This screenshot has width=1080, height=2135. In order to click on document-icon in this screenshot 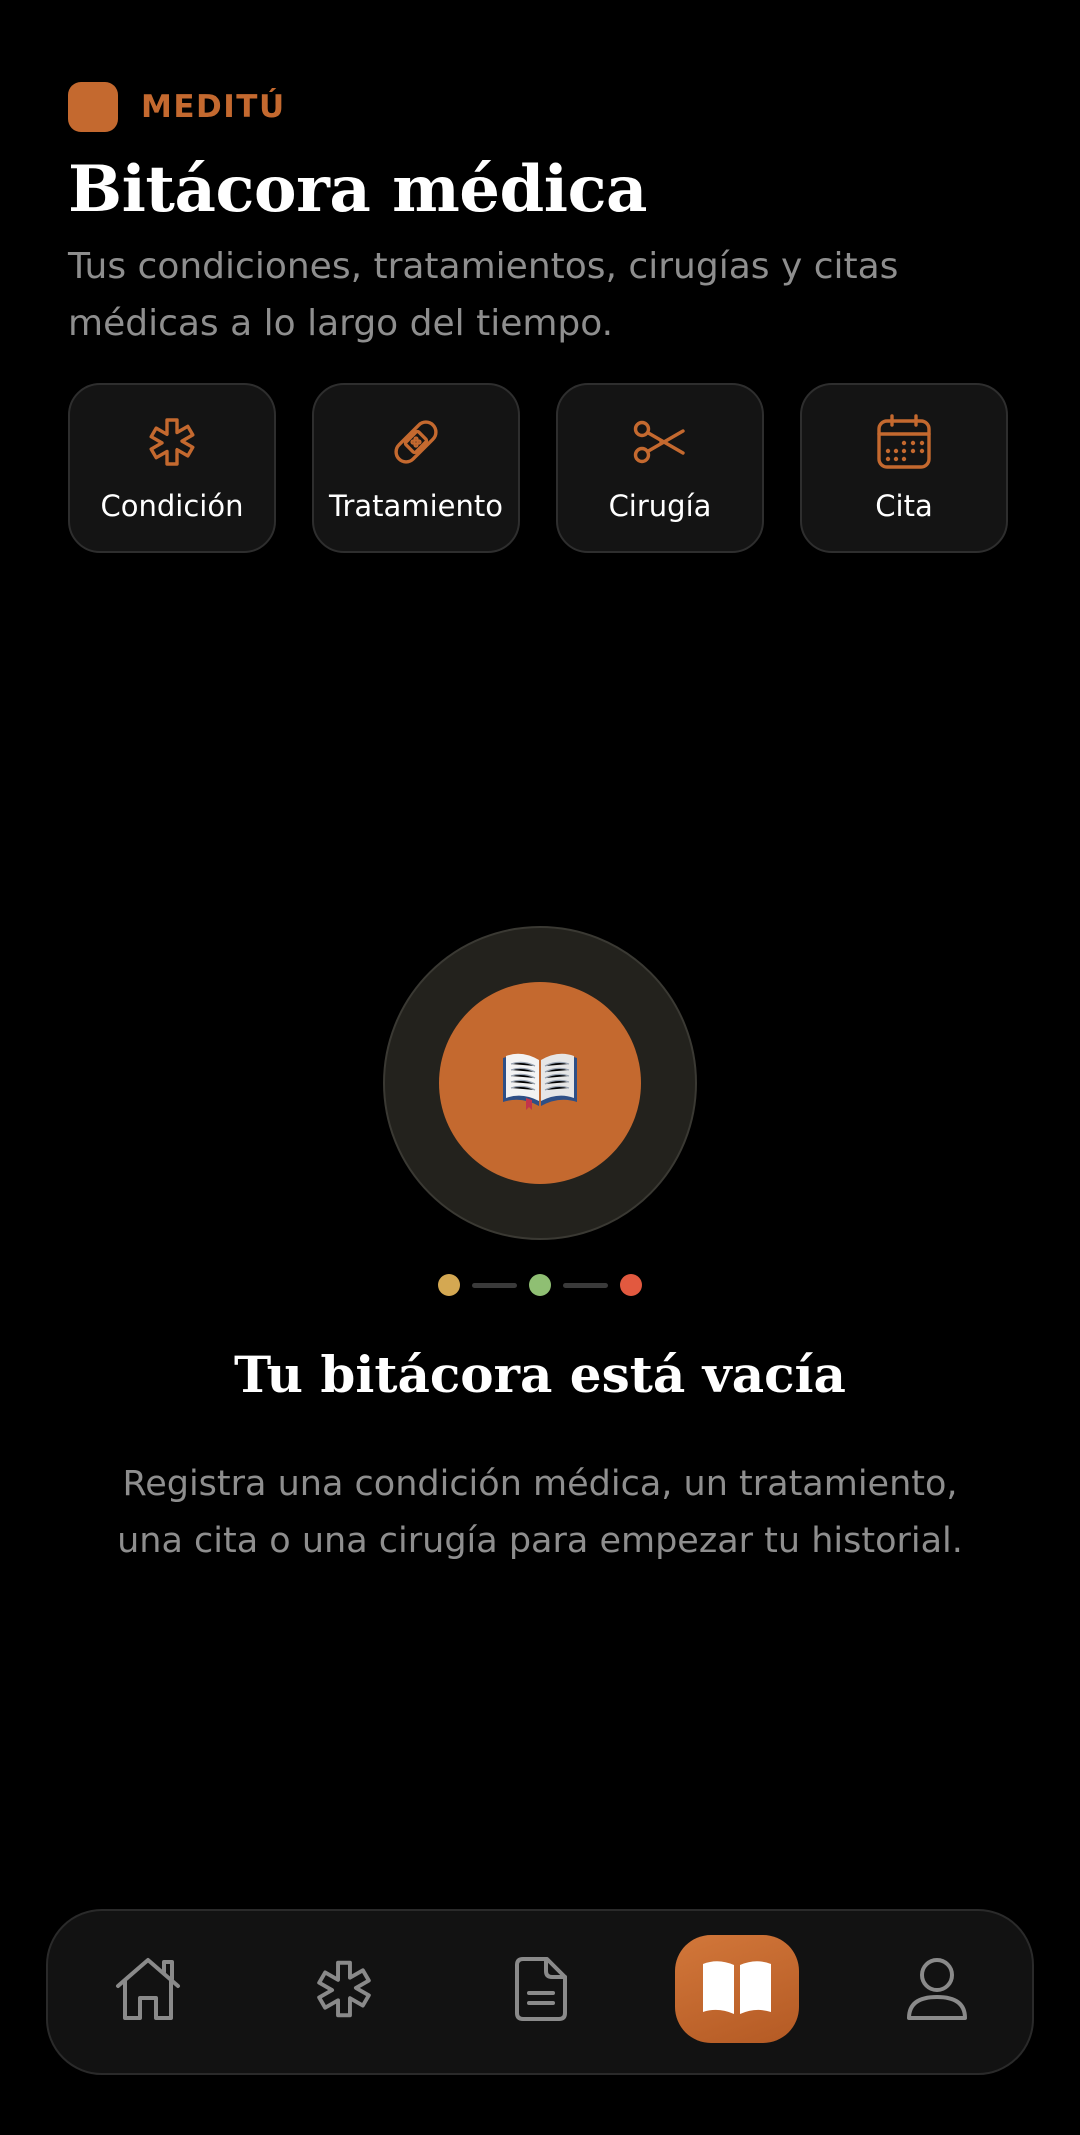, I will do `click(541, 1991)`.